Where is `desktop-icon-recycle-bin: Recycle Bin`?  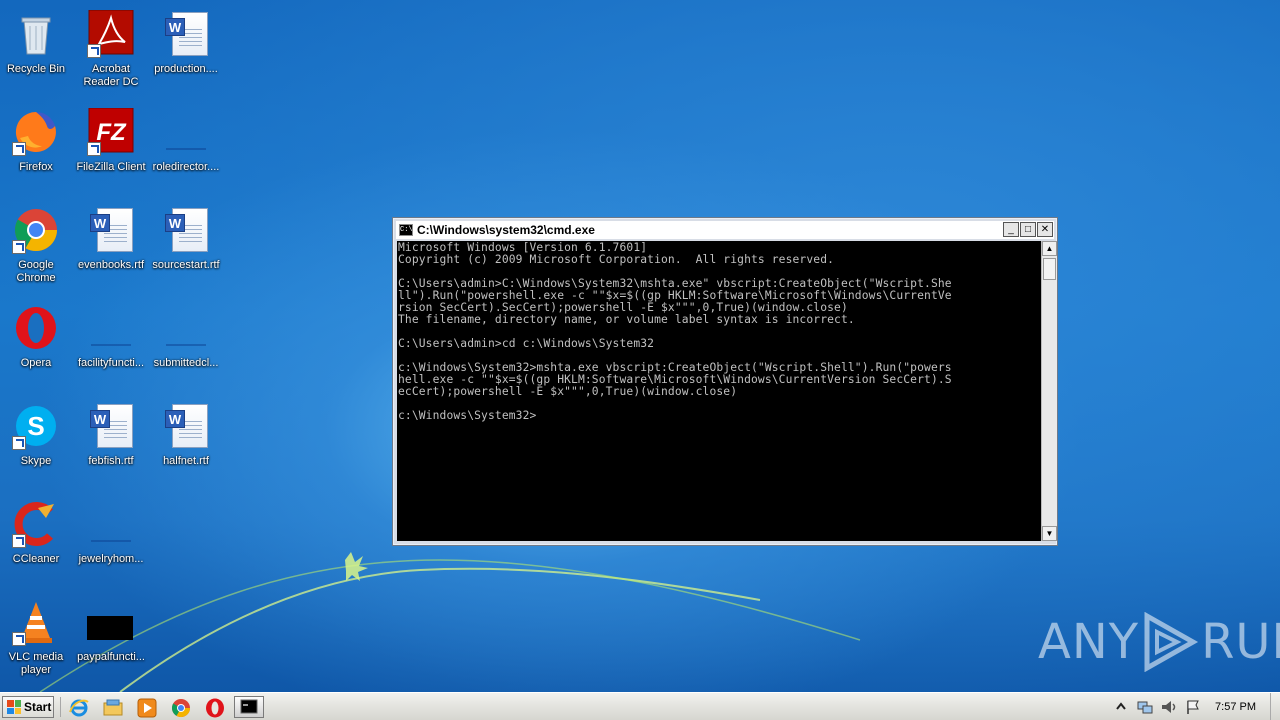 desktop-icon-recycle-bin: Recycle Bin is located at coordinates (37, 49).